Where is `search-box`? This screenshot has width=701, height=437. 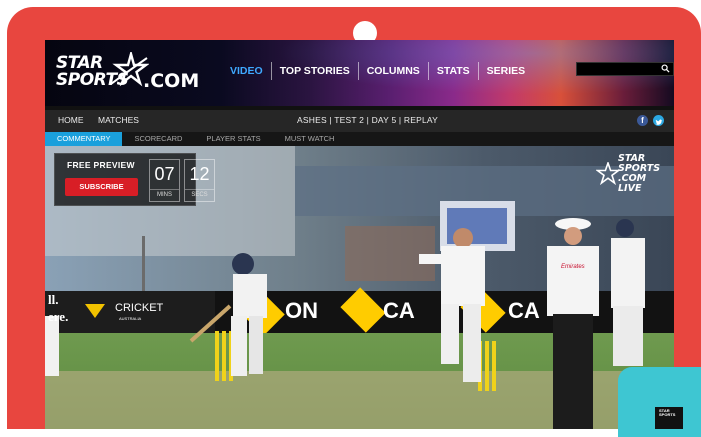 search-box is located at coordinates (625, 69).